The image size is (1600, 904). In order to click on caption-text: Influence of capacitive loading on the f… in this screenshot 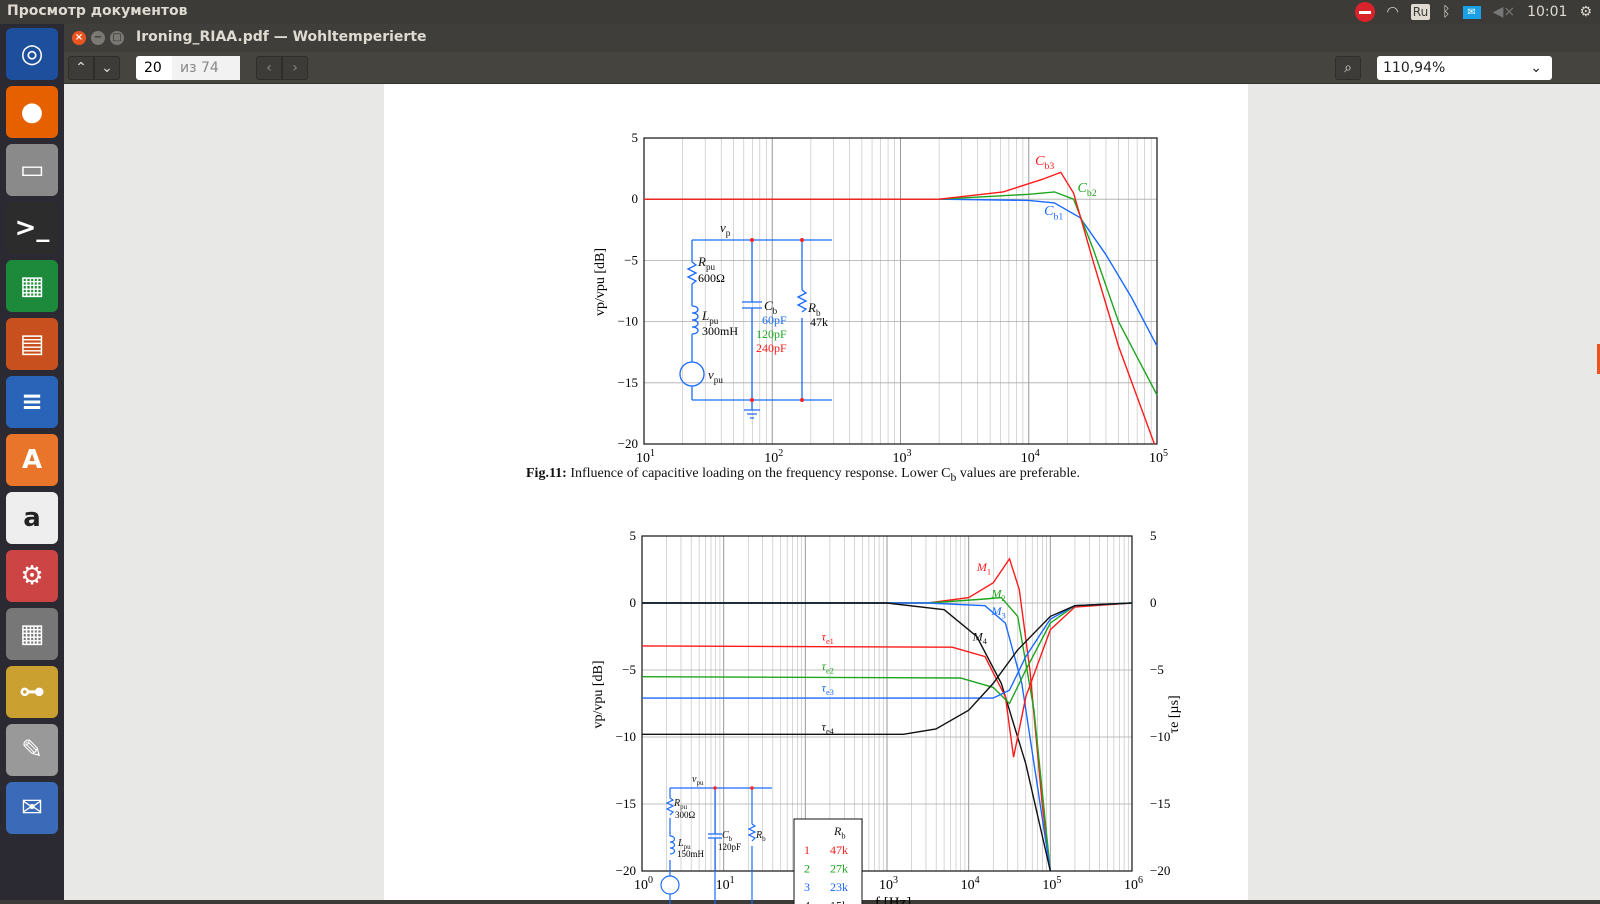, I will do `click(760, 473)`.